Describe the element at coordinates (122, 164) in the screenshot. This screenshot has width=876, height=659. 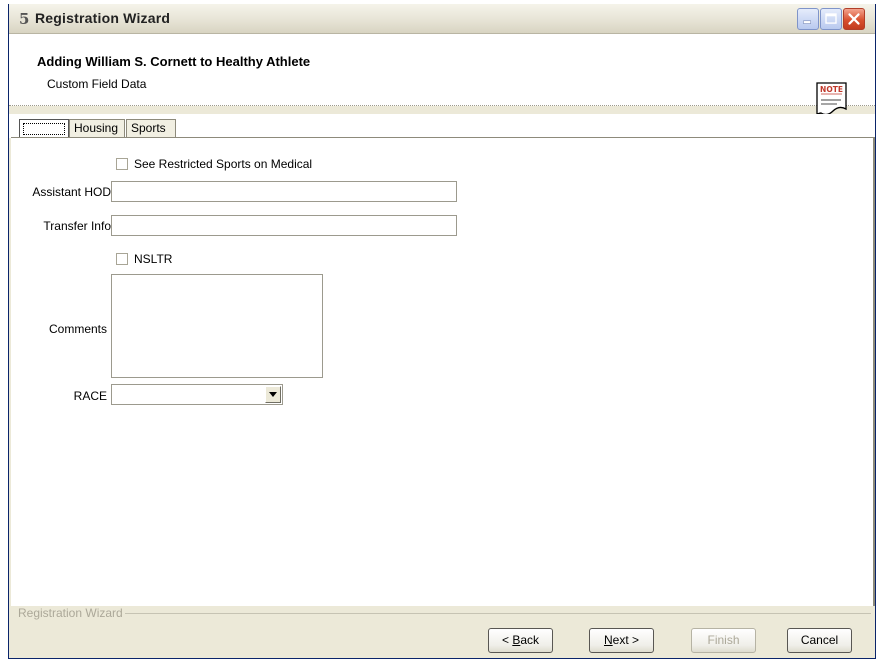
I see `restricted-sports-checkbox` at that location.